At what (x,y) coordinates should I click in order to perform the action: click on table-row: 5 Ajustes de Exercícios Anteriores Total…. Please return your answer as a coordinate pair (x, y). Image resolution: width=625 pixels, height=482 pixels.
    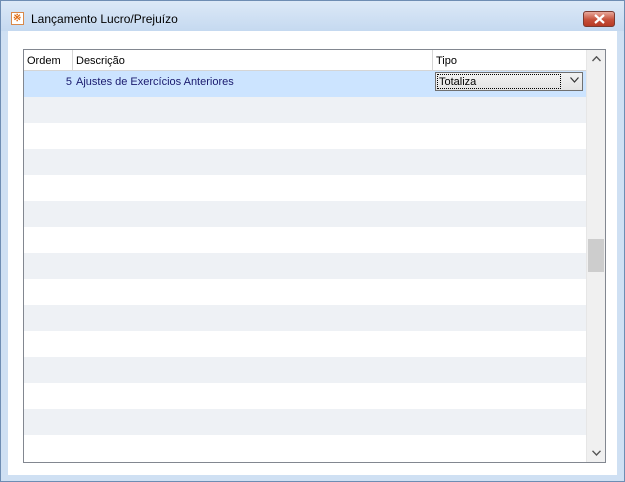
    Looking at the image, I should click on (305, 84).